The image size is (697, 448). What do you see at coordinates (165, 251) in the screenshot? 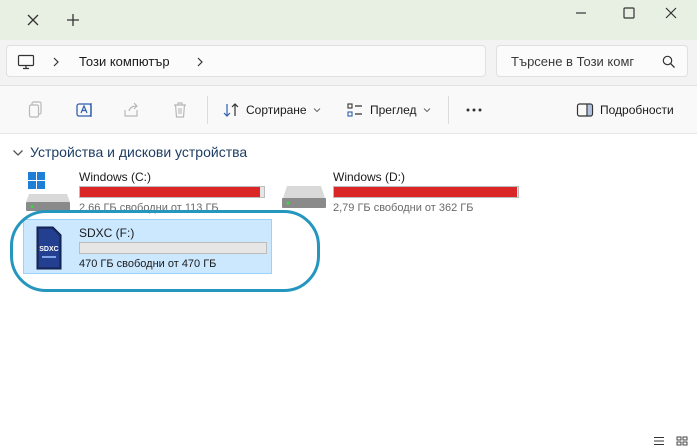
I see `highlight-annotation` at bounding box center [165, 251].